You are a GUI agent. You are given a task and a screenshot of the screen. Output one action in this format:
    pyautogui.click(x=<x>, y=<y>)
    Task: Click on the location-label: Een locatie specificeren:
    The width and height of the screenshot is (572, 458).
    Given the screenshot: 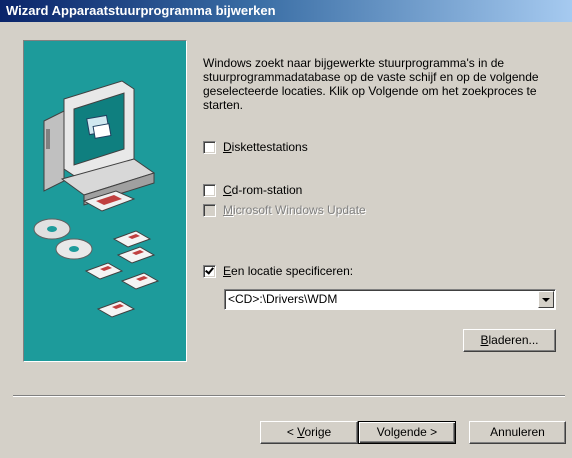 What is the action you would take?
    pyautogui.click(x=288, y=271)
    